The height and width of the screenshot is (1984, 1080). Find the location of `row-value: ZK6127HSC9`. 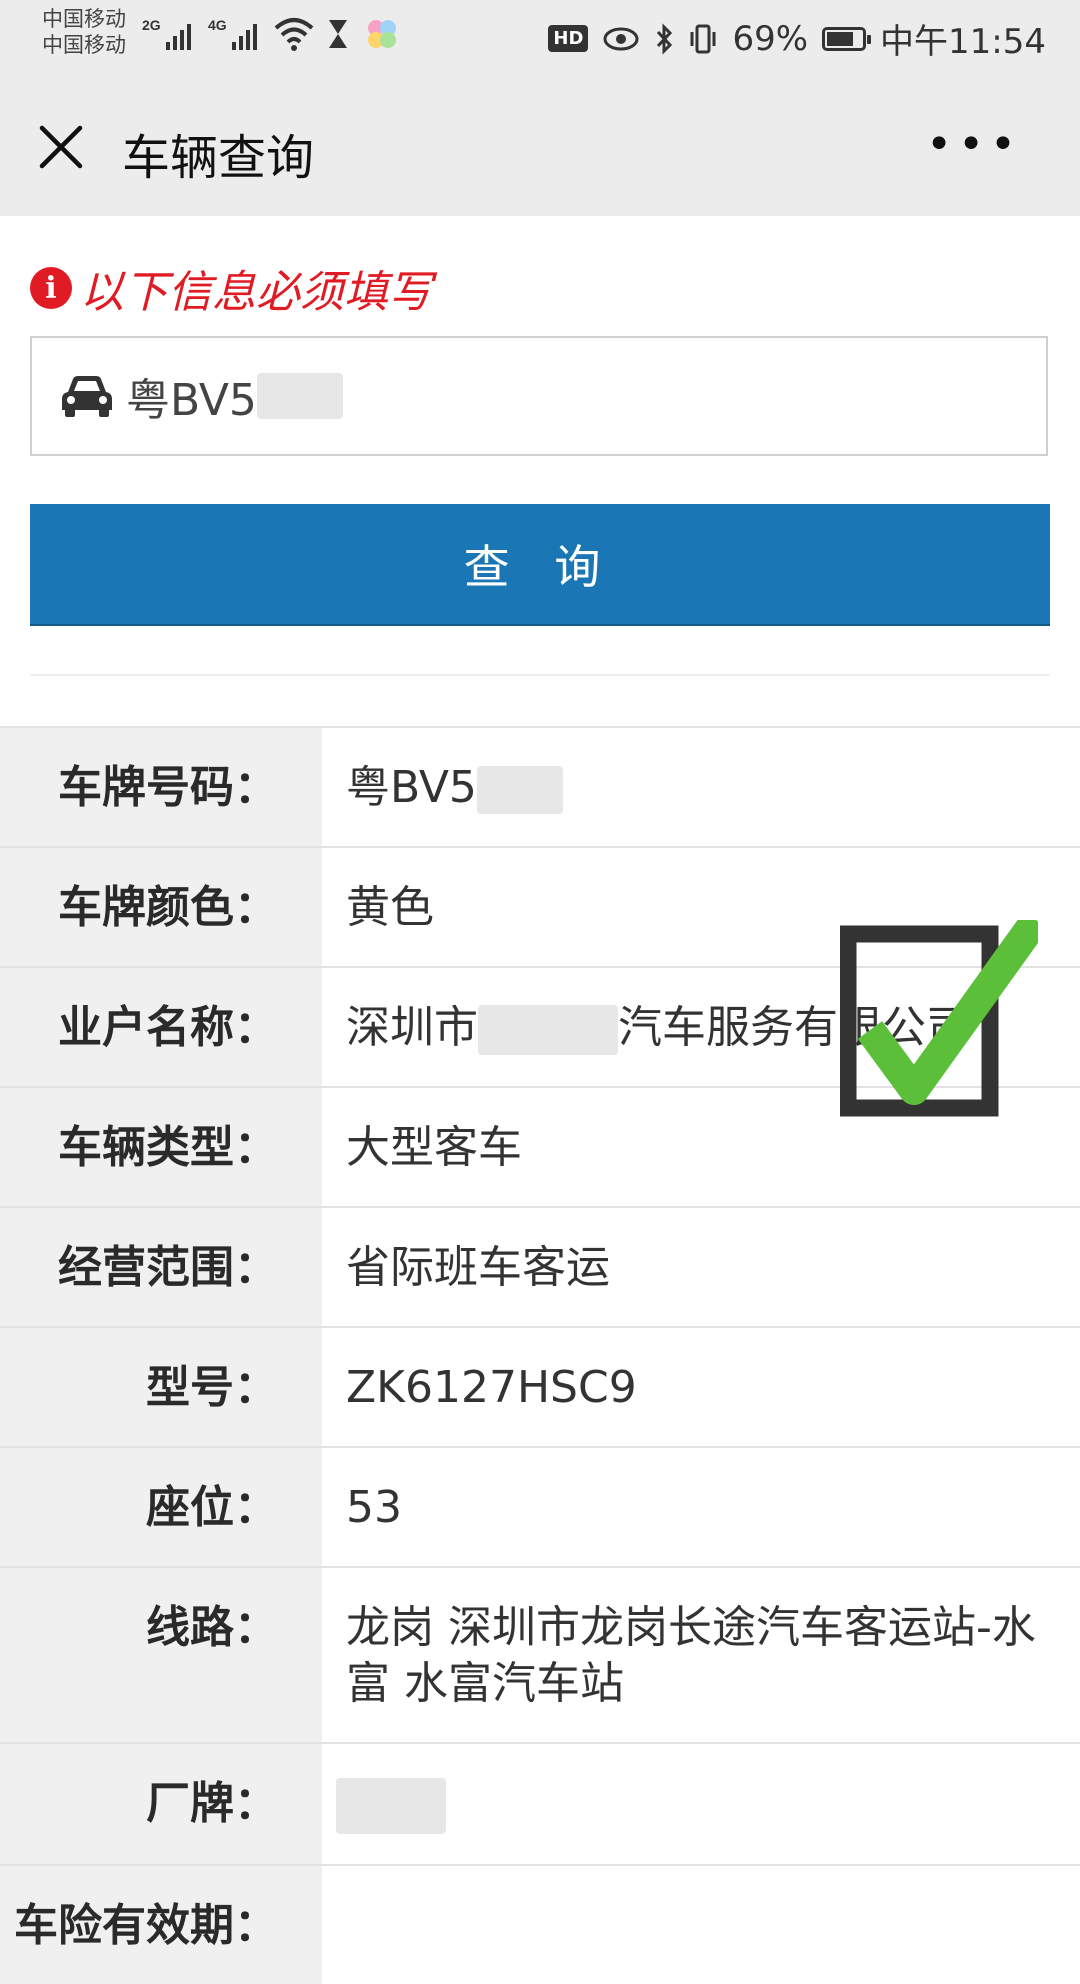

row-value: ZK6127HSC9 is located at coordinates (491, 1387).